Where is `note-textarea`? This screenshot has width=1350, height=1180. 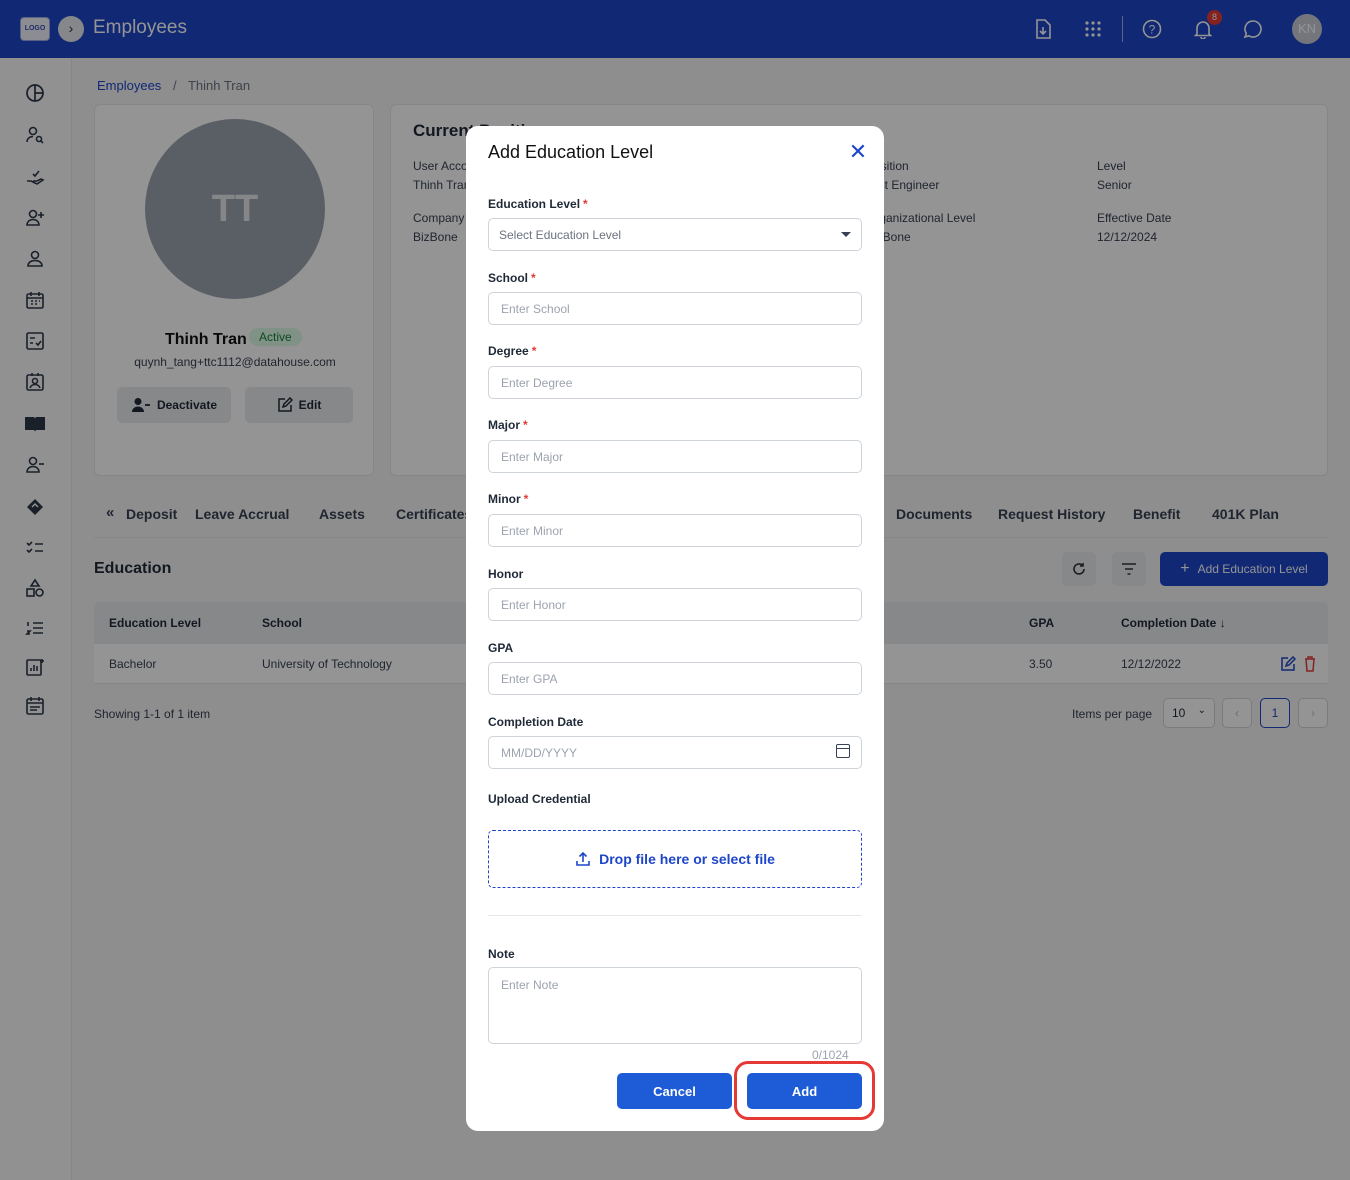 note-textarea is located at coordinates (675, 1005).